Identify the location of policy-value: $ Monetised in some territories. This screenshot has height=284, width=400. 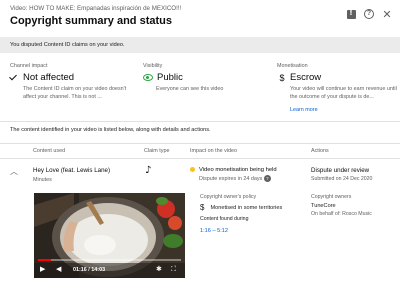
(241, 207).